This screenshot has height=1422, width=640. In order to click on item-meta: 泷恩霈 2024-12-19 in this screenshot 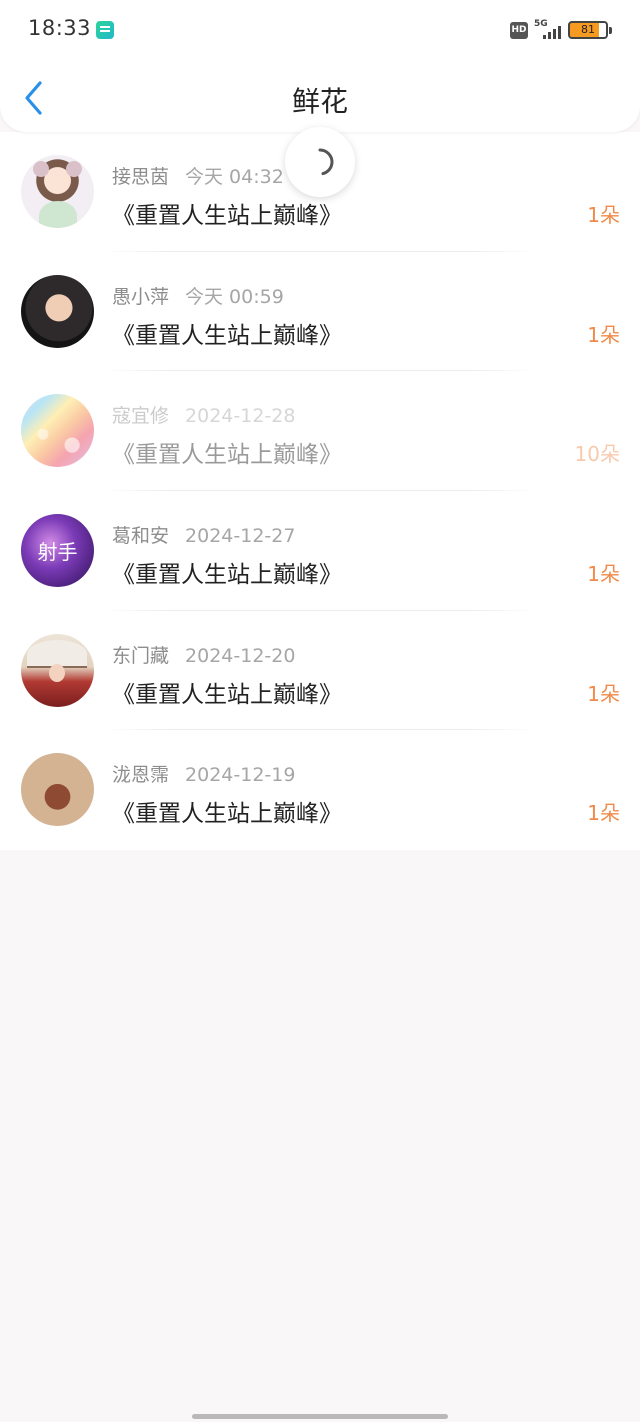, I will do `click(203, 773)`.